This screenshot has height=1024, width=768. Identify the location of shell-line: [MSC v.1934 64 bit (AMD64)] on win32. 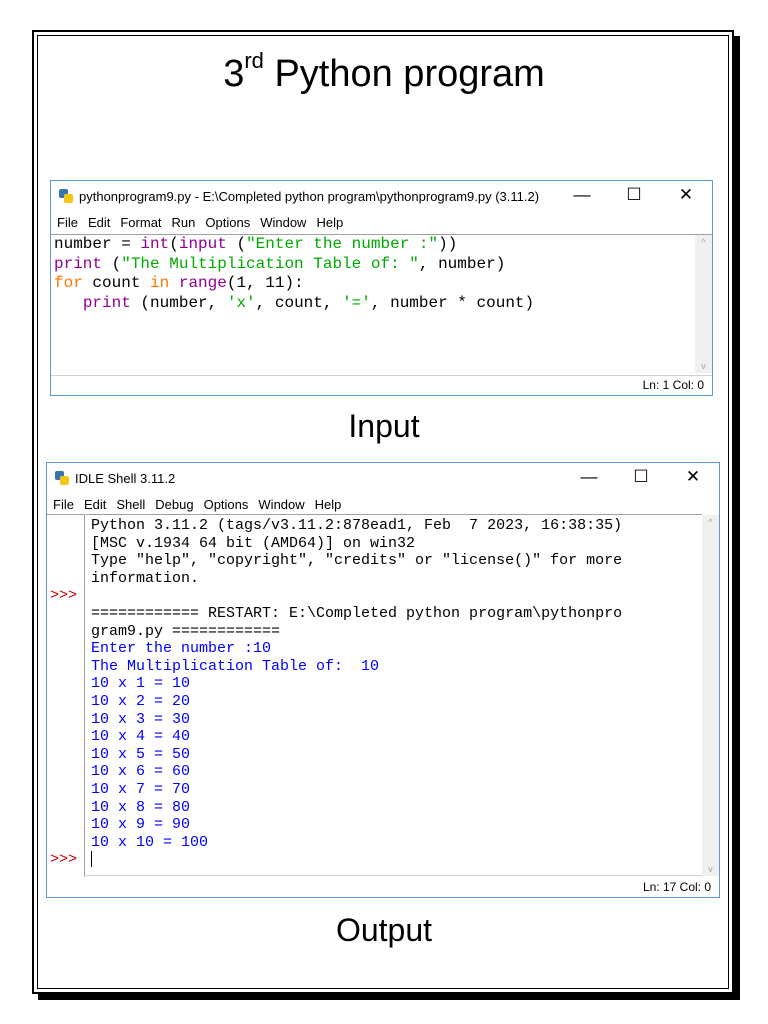
(253, 543).